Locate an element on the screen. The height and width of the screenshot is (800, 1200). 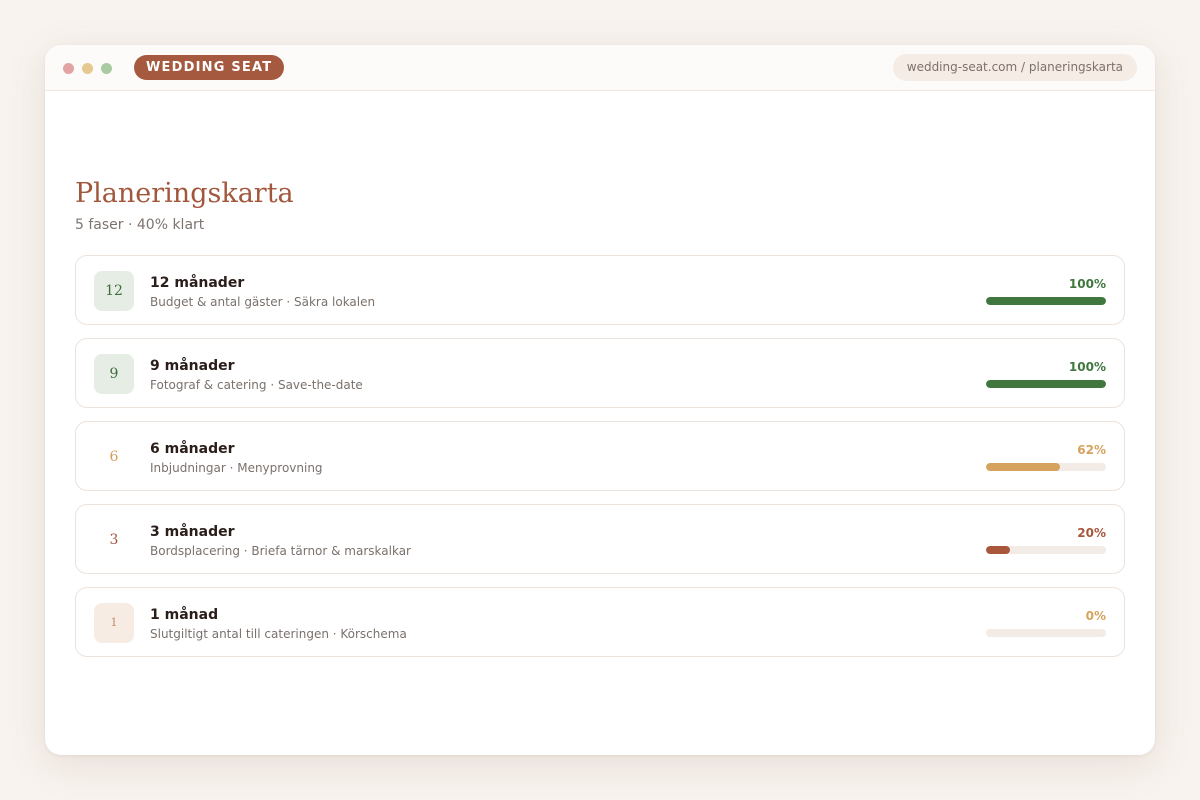
brand-logo-badge: WEDDING SEAT is located at coordinates (209, 67).